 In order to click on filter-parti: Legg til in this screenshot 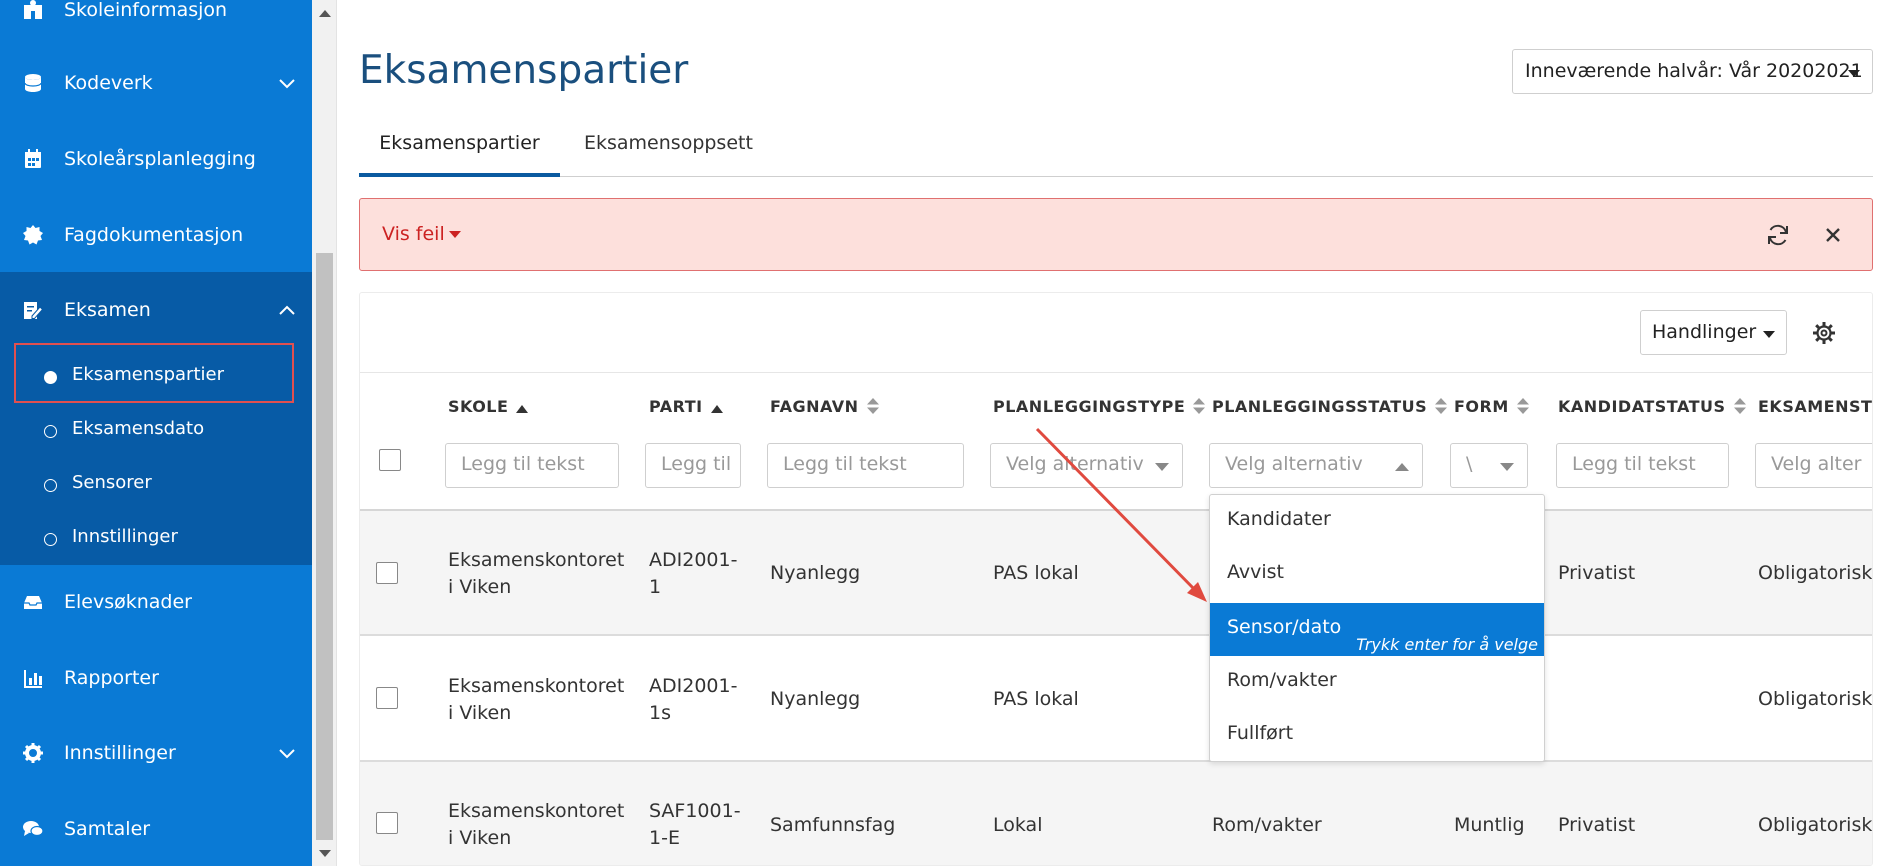, I will do `click(693, 465)`.